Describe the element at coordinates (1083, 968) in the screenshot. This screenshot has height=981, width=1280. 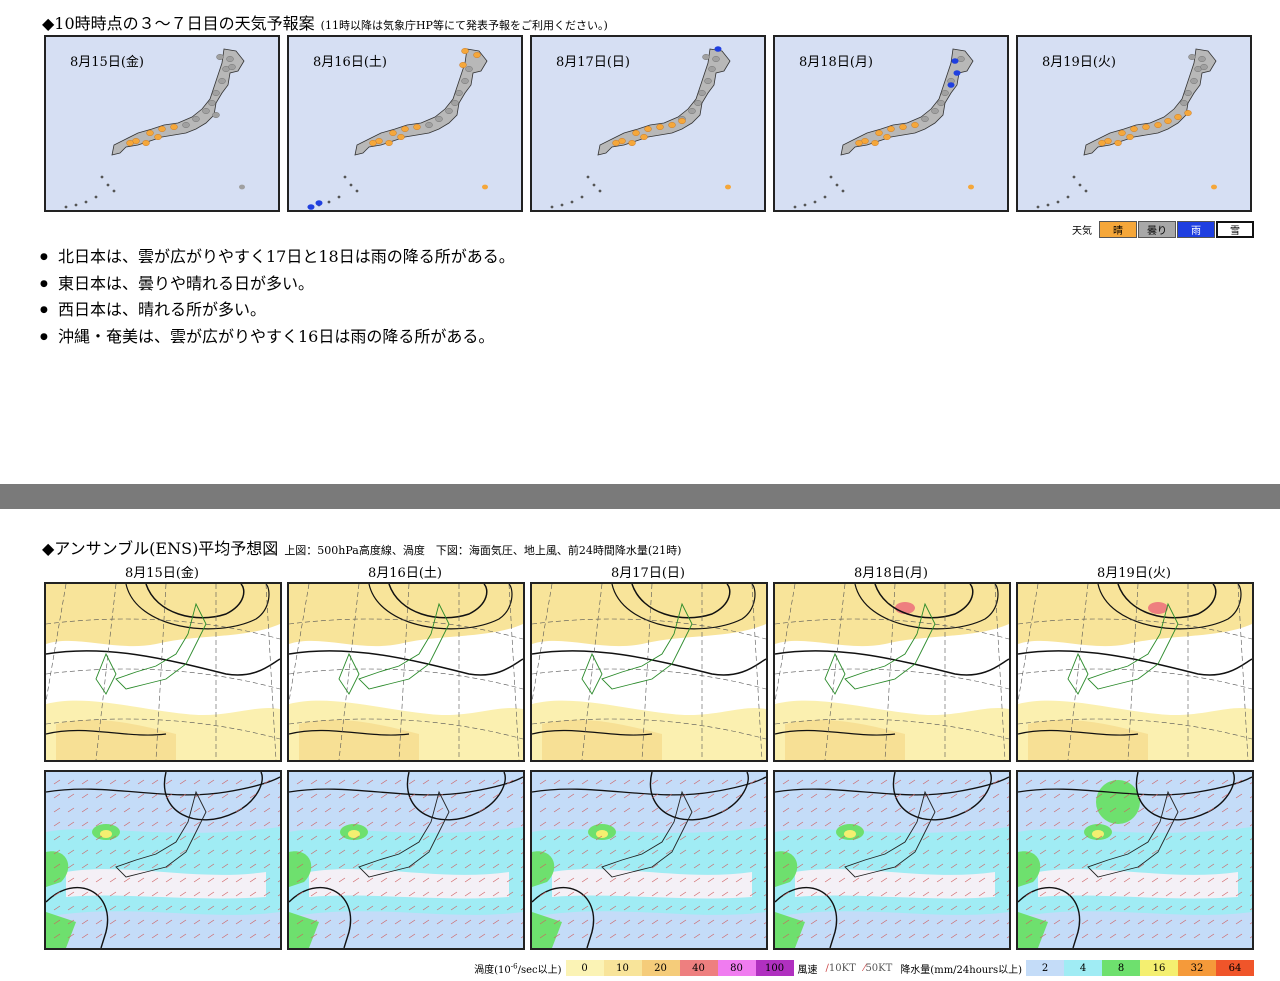
I see `precip-swatch: 4` at that location.